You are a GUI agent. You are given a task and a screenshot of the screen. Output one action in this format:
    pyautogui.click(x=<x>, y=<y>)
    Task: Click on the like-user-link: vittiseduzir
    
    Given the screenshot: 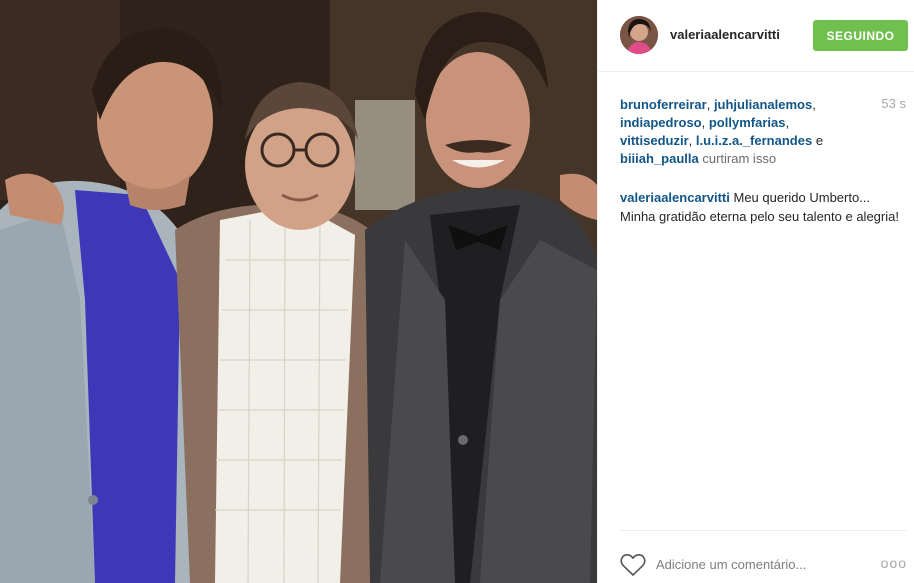 What is the action you would take?
    pyautogui.click(x=654, y=140)
    